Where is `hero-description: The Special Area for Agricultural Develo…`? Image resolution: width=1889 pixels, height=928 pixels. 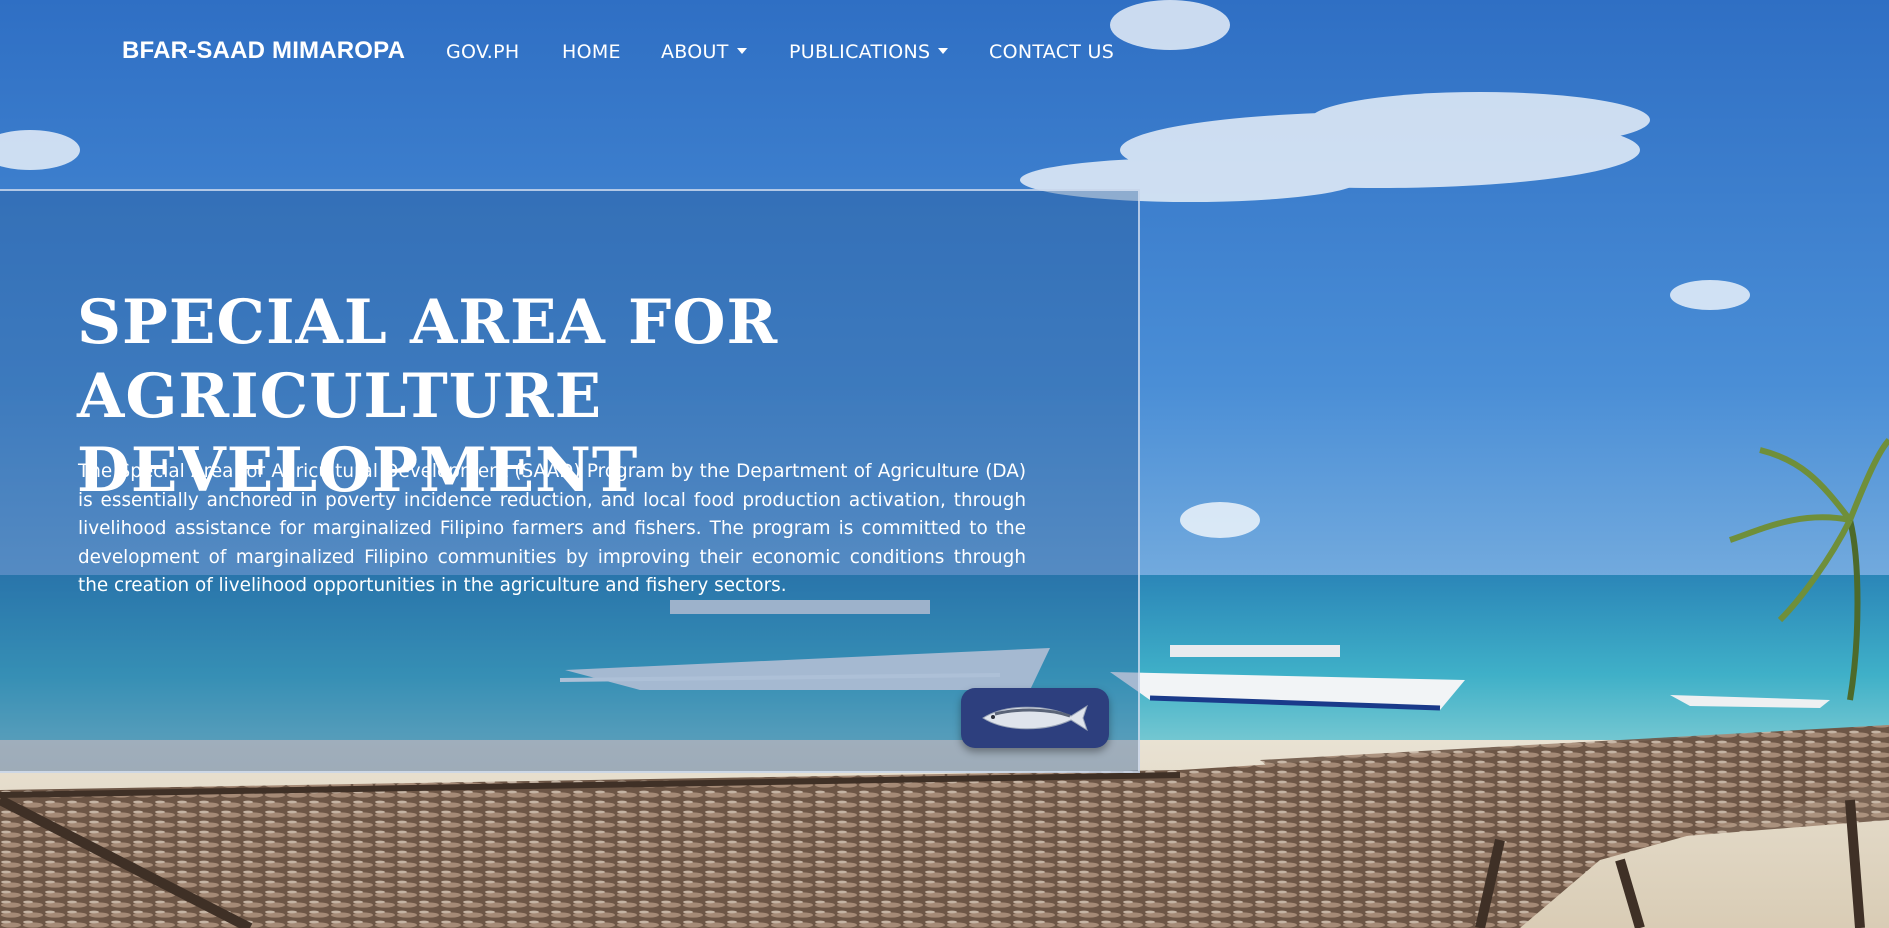 hero-description: The Special Area for Agricultural Develo… is located at coordinates (552, 528).